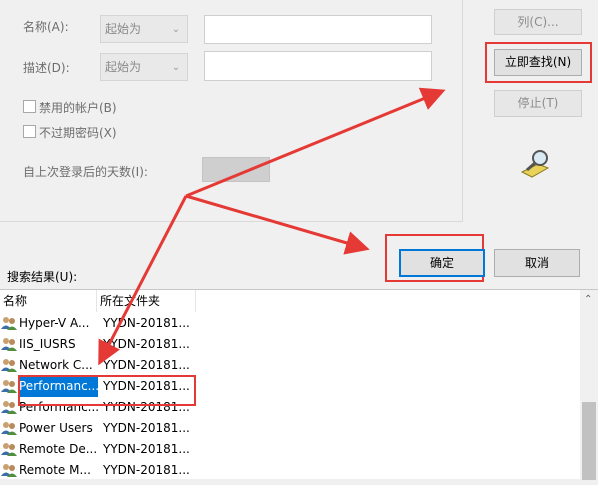 This screenshot has width=598, height=485. I want to click on arrow-to-ok, so click(277, 224).